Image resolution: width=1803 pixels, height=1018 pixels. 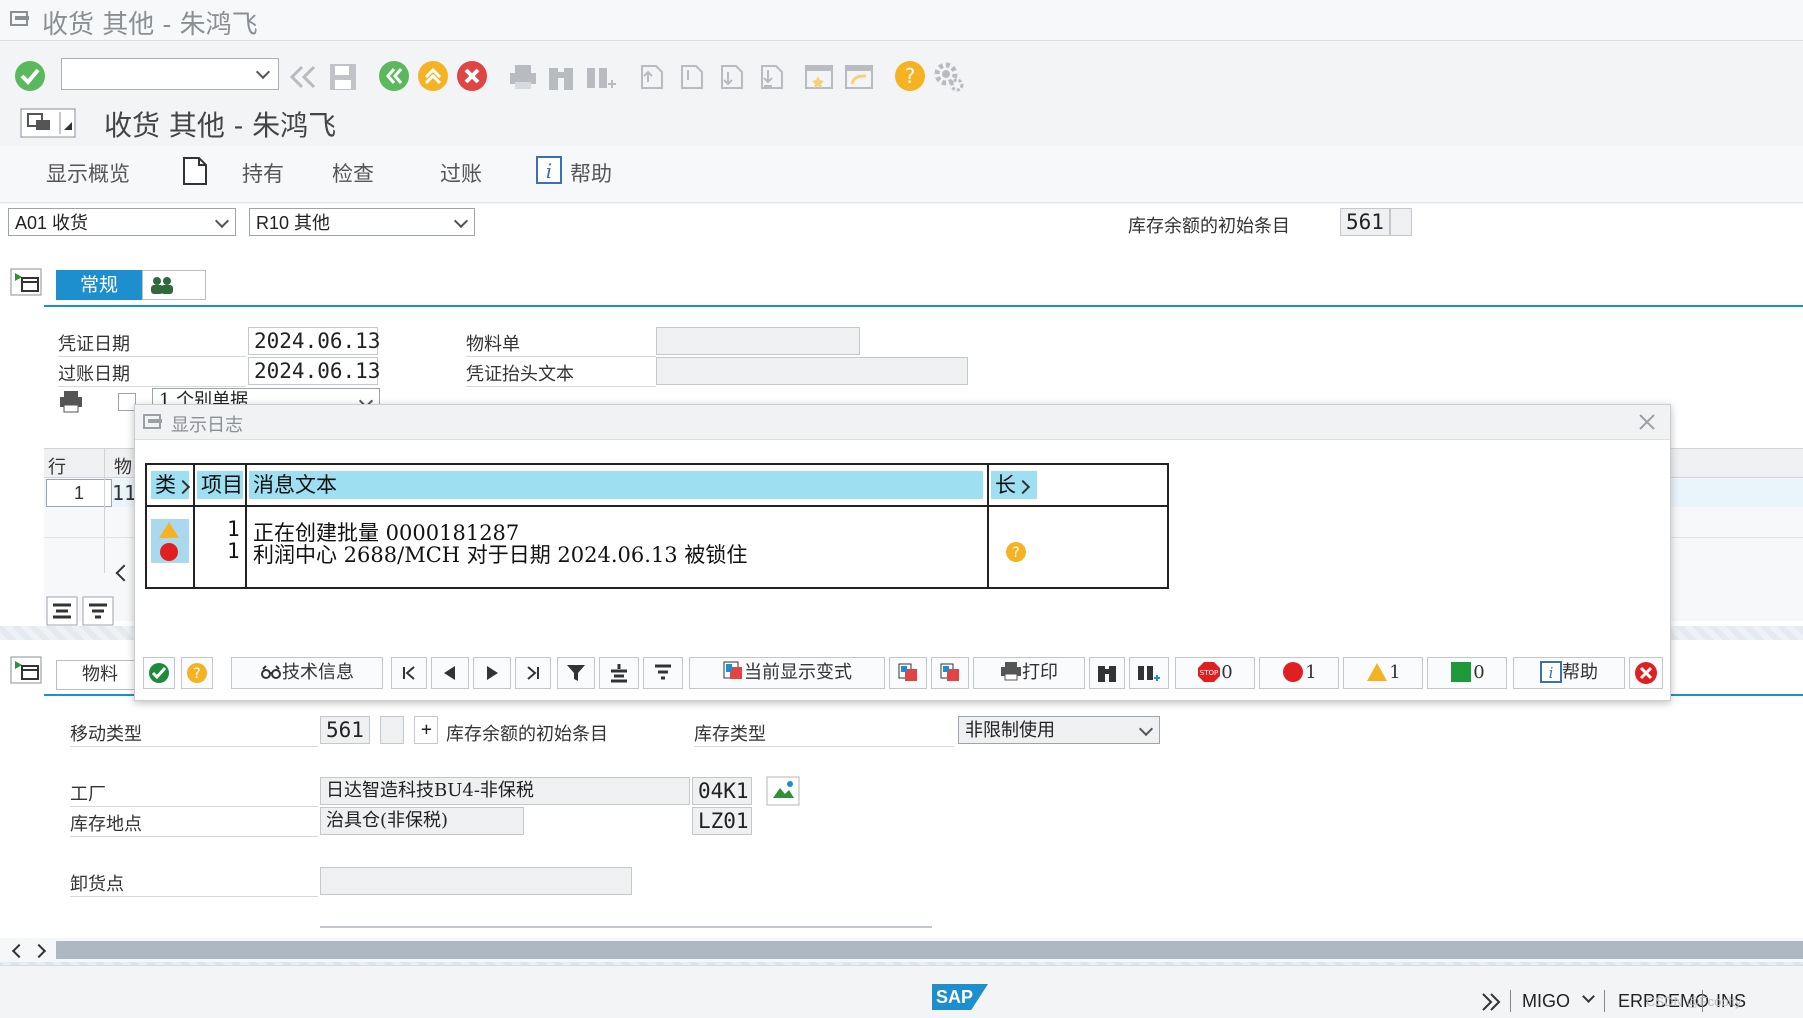 What do you see at coordinates (1491, 1002) in the screenshot?
I see `double-right-chevron-icon` at bounding box center [1491, 1002].